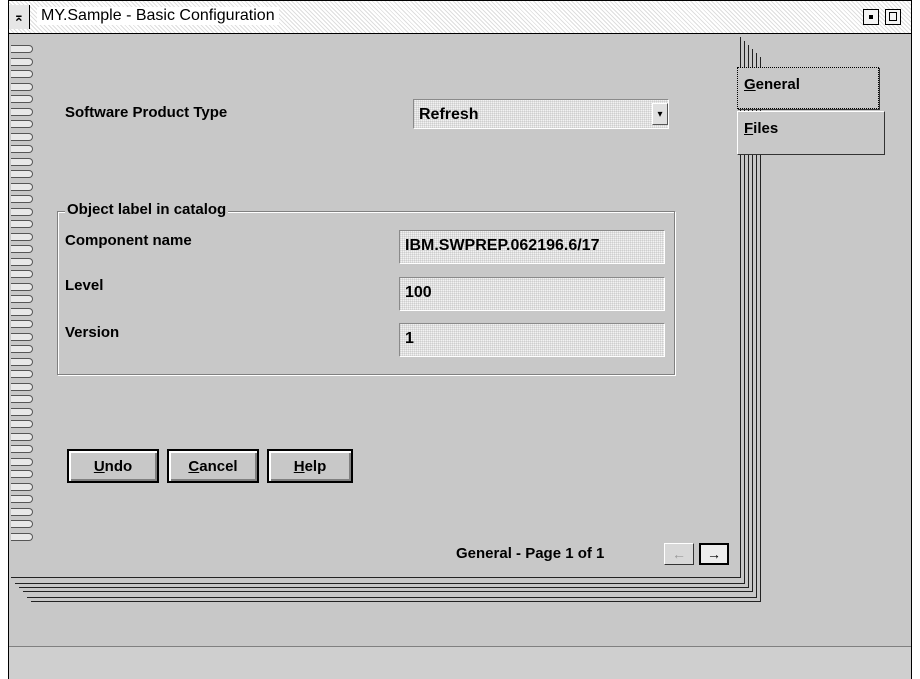  Describe the element at coordinates (194, 466) in the screenshot. I see `cancel-mnemonic: C` at that location.